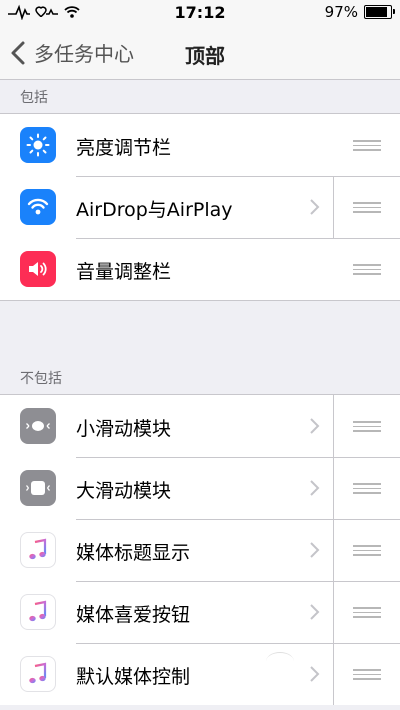  Describe the element at coordinates (379, 12) in the screenshot. I see `battery-icon` at that location.